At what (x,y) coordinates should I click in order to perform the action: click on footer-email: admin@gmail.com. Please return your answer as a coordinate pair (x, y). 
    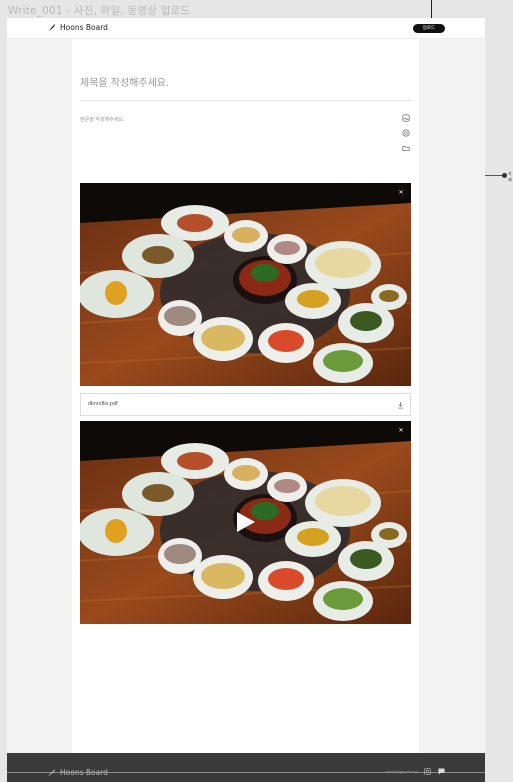
    Looking at the image, I should click on (401, 771).